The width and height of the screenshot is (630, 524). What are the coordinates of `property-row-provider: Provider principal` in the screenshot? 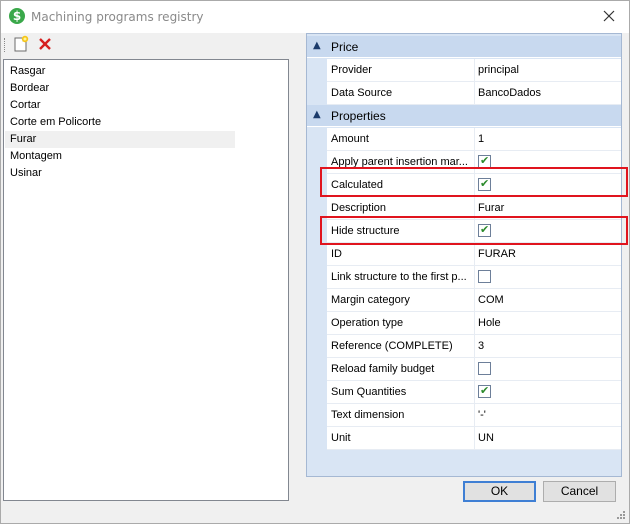 It's located at (474, 70).